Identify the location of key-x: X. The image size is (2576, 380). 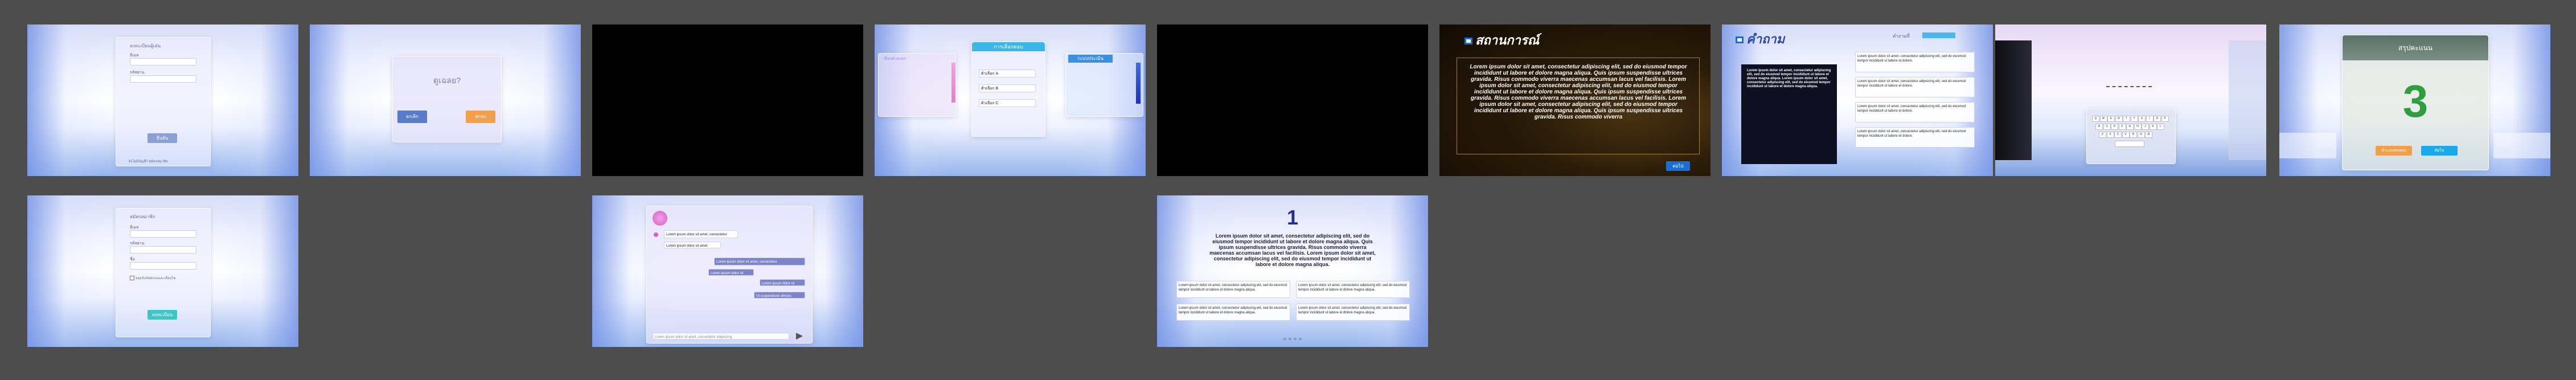
(2110, 135).